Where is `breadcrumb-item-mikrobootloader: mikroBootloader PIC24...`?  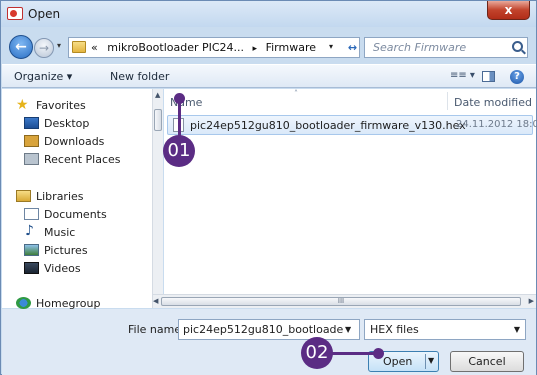
breadcrumb-item-mikrobootloader: mikroBootloader PIC24... is located at coordinates (175, 47).